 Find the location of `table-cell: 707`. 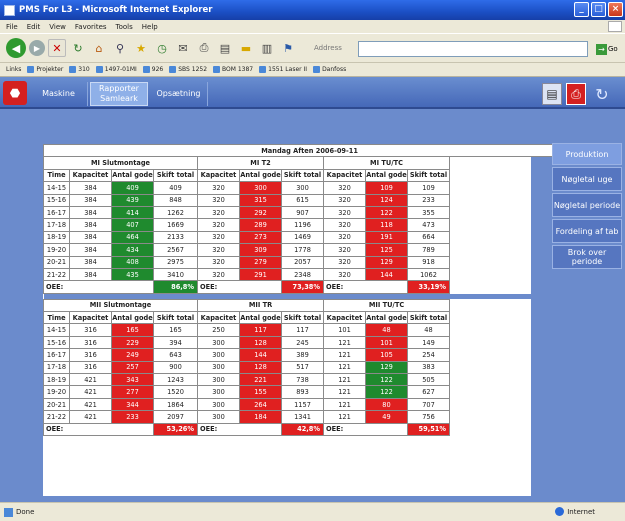

table-cell: 707 is located at coordinates (428, 404).